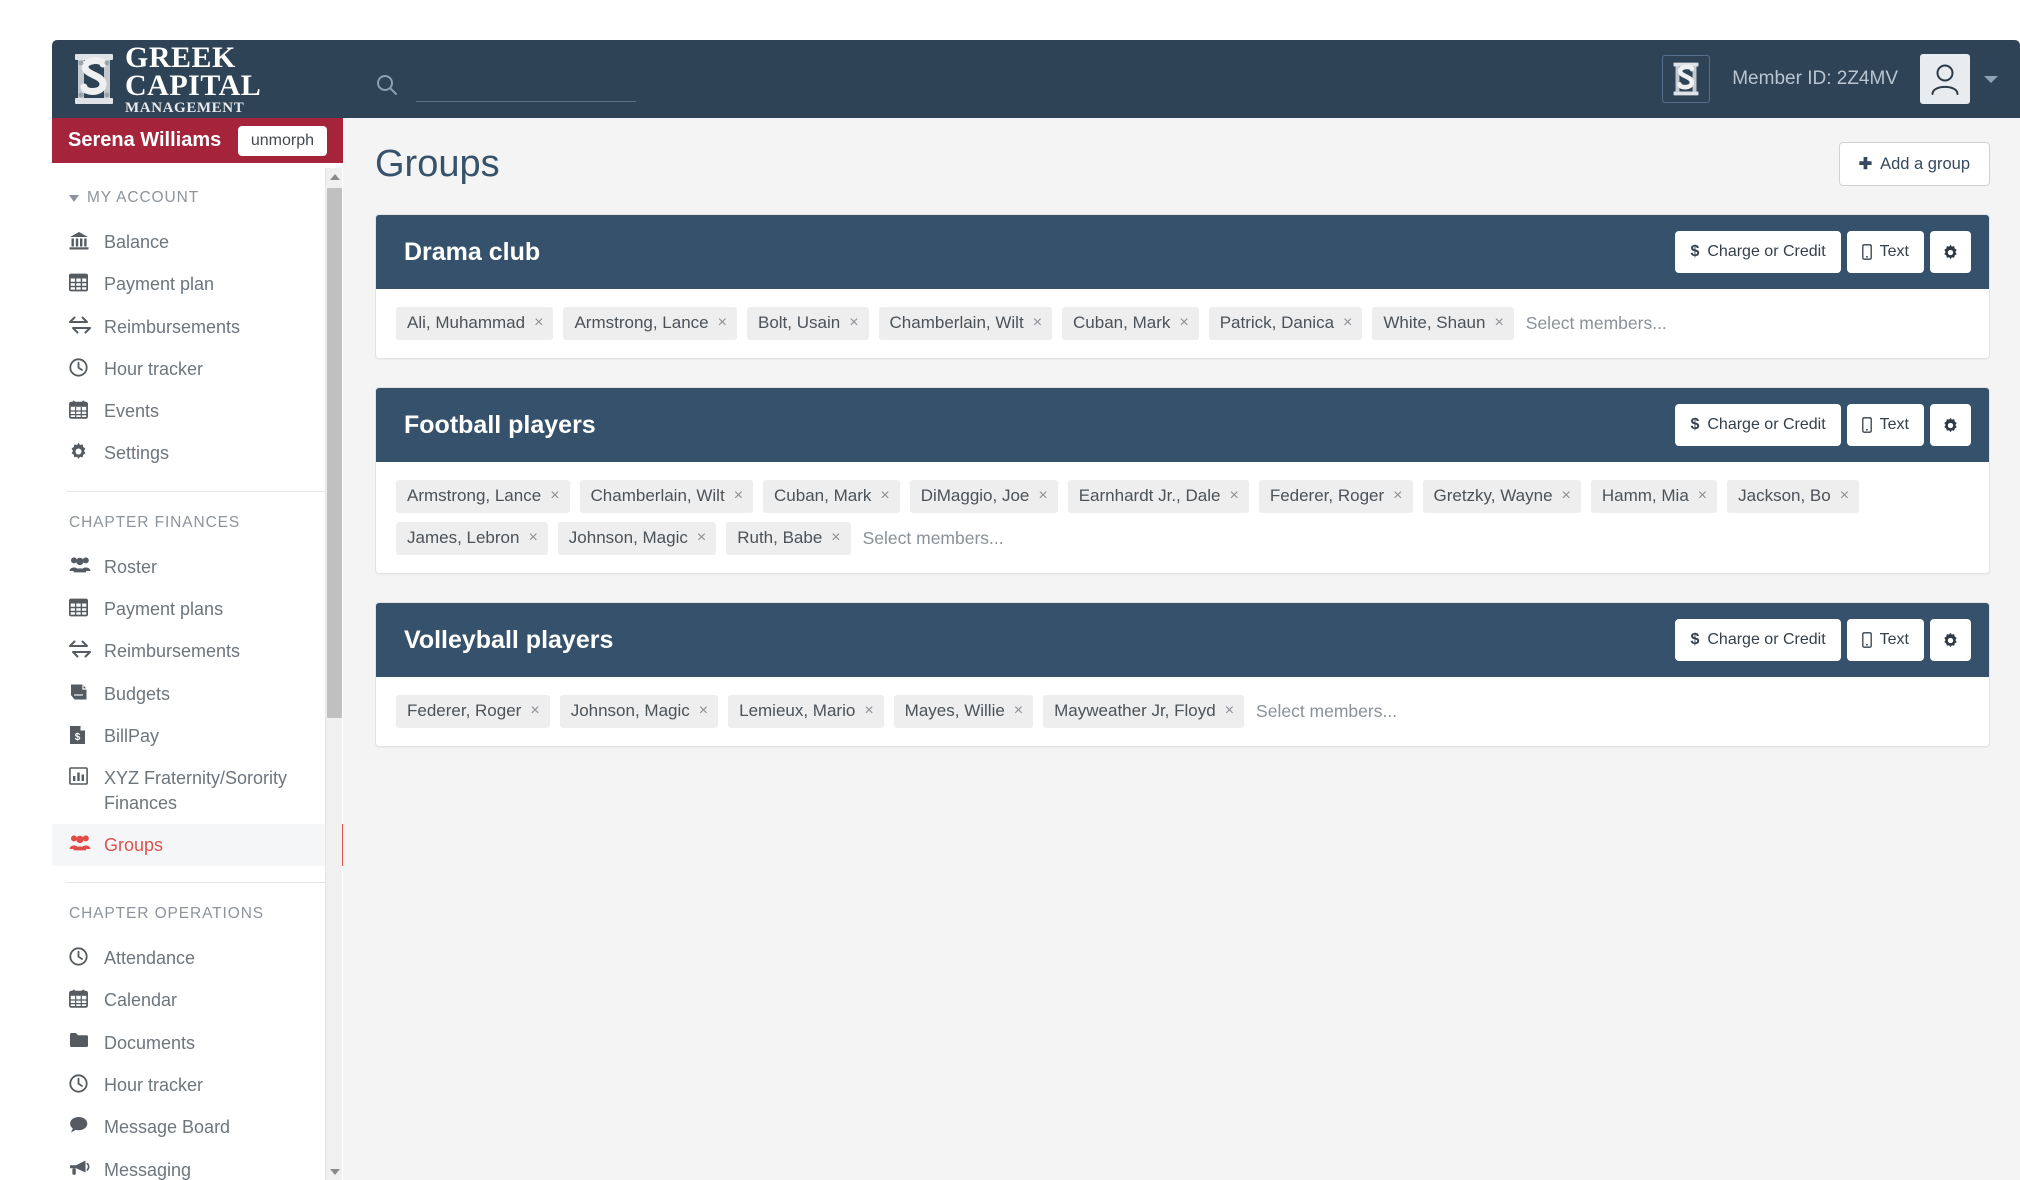 Image resolution: width=2020 pixels, height=1180 pixels. I want to click on group-card-actions: $ Charge or Credit Text, so click(1823, 425).